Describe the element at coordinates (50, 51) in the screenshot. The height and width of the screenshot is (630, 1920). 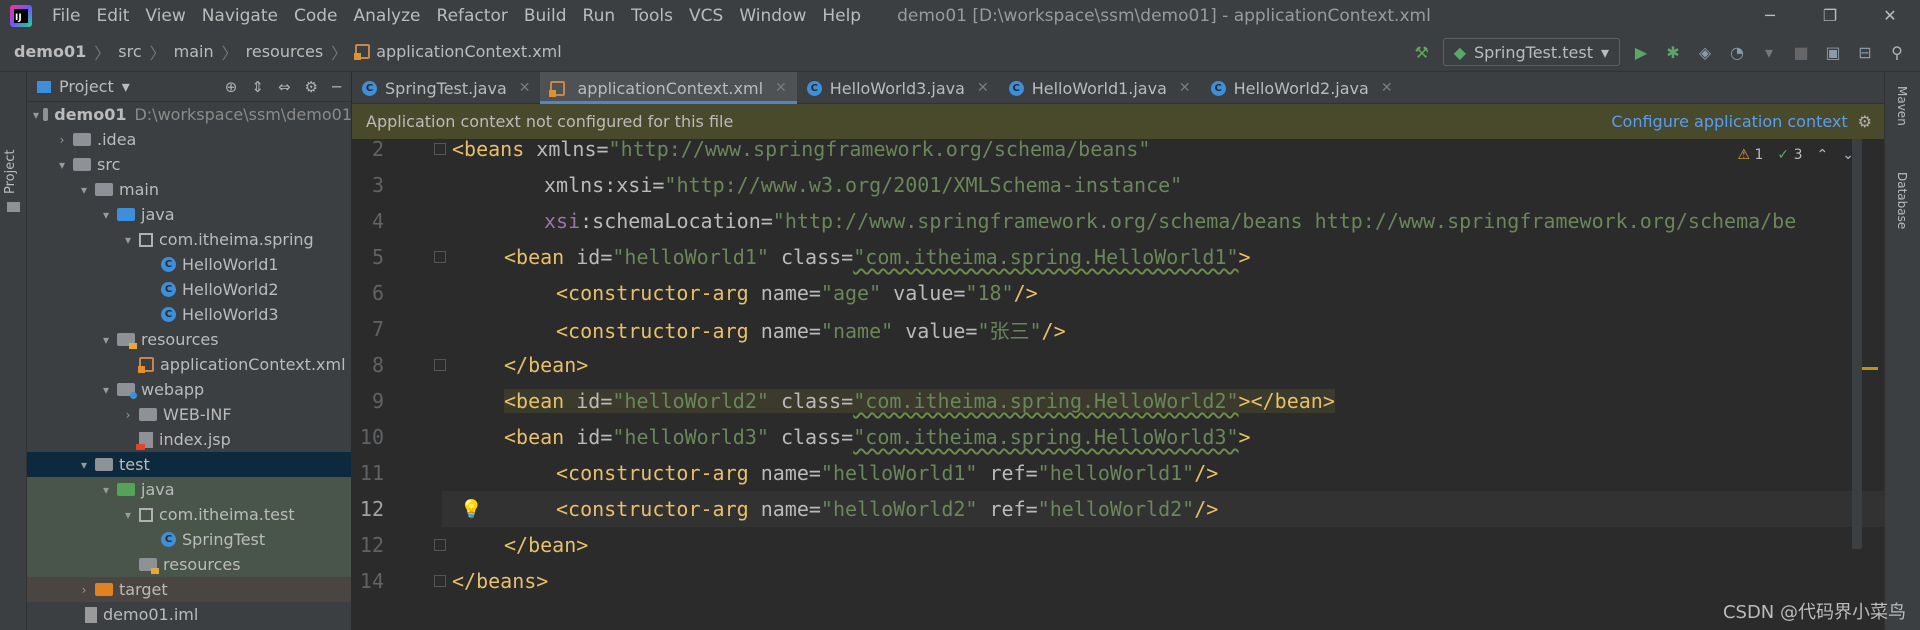
I see `breadcrumb-project: demo01` at that location.